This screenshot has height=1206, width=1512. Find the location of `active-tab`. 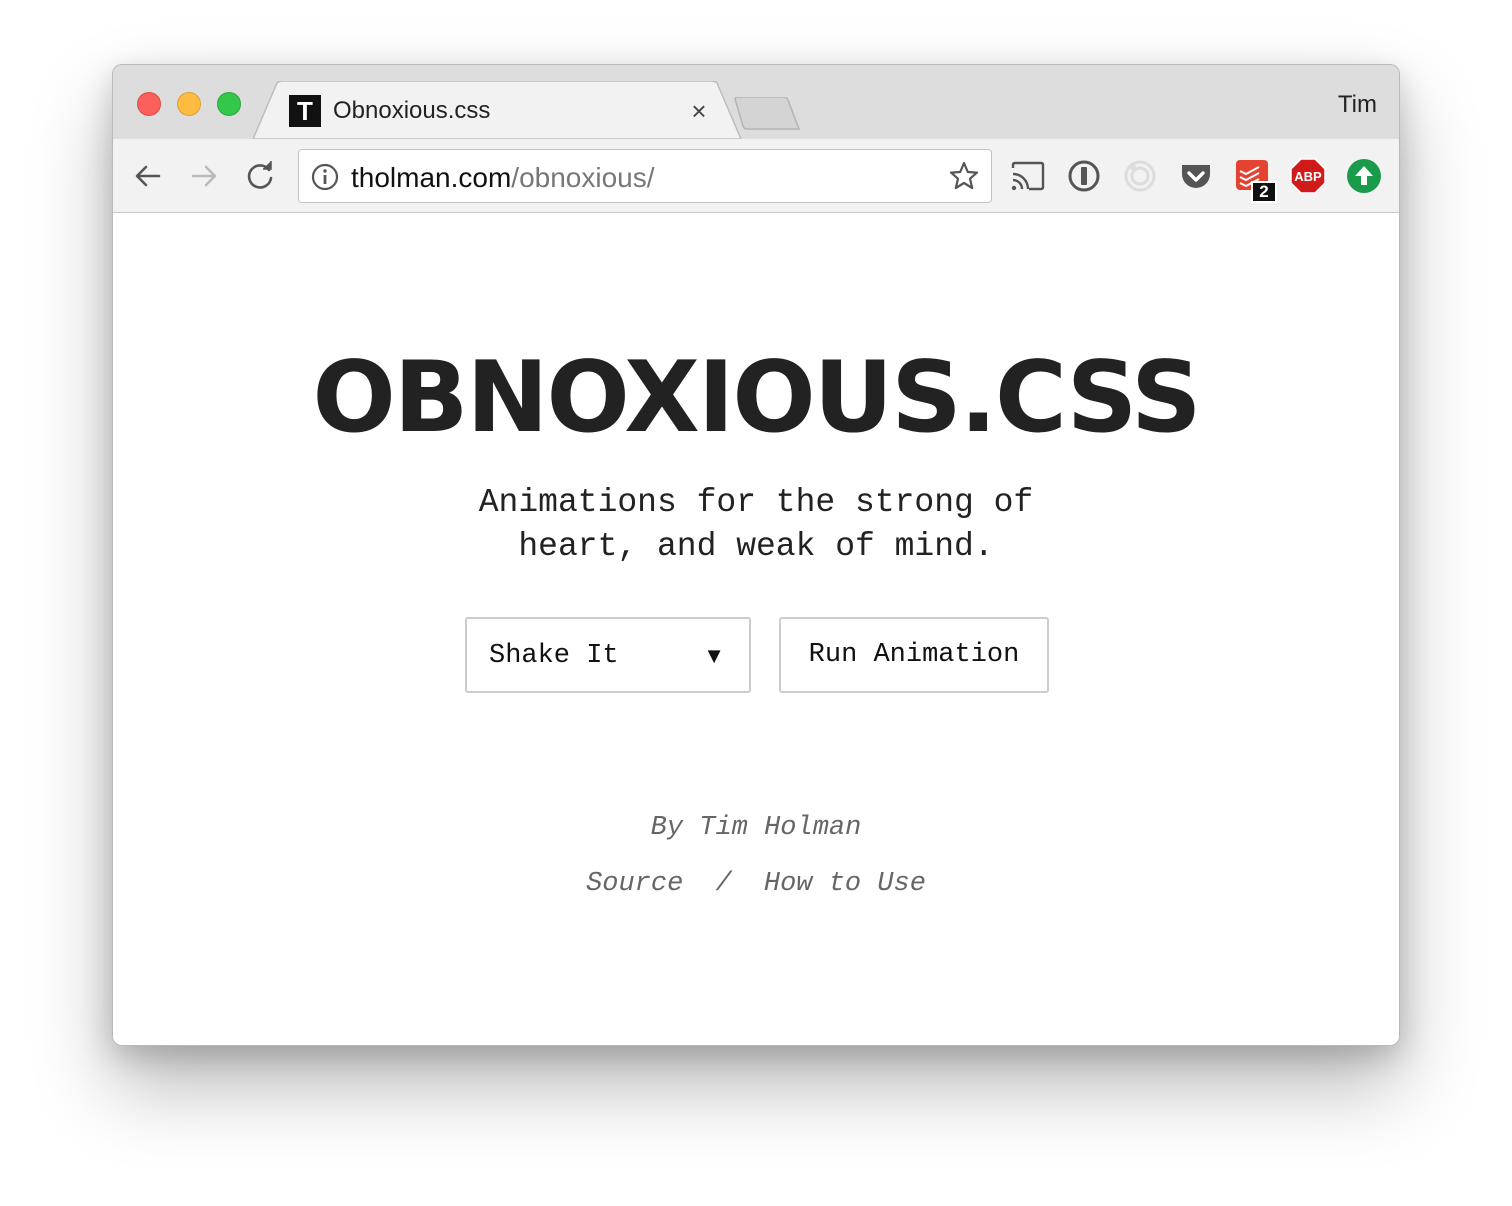

active-tab is located at coordinates (498, 111).